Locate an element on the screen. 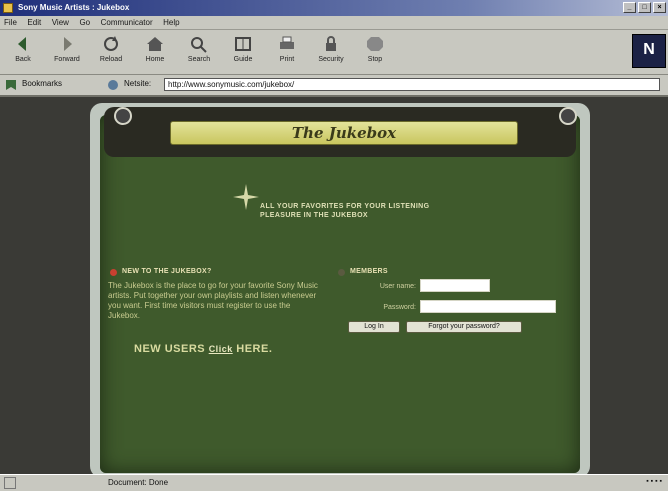 The height and width of the screenshot is (491, 668). username-field is located at coordinates (455, 285).